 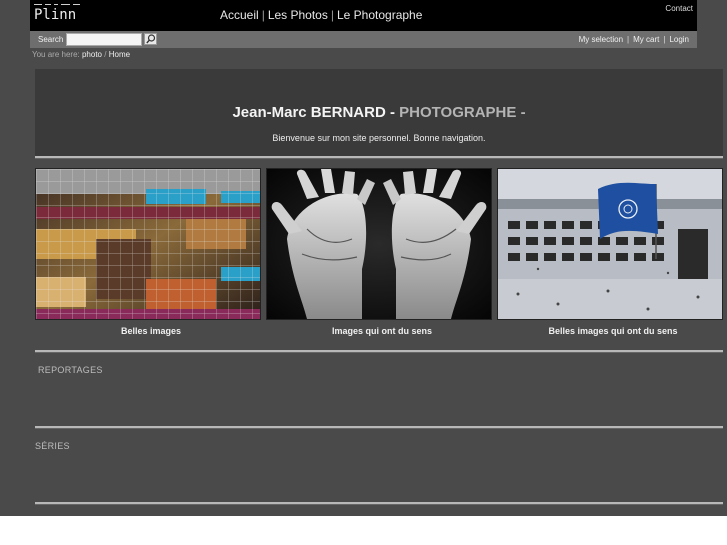 I want to click on user-links: My selection | My cart | Login, so click(x=634, y=39).